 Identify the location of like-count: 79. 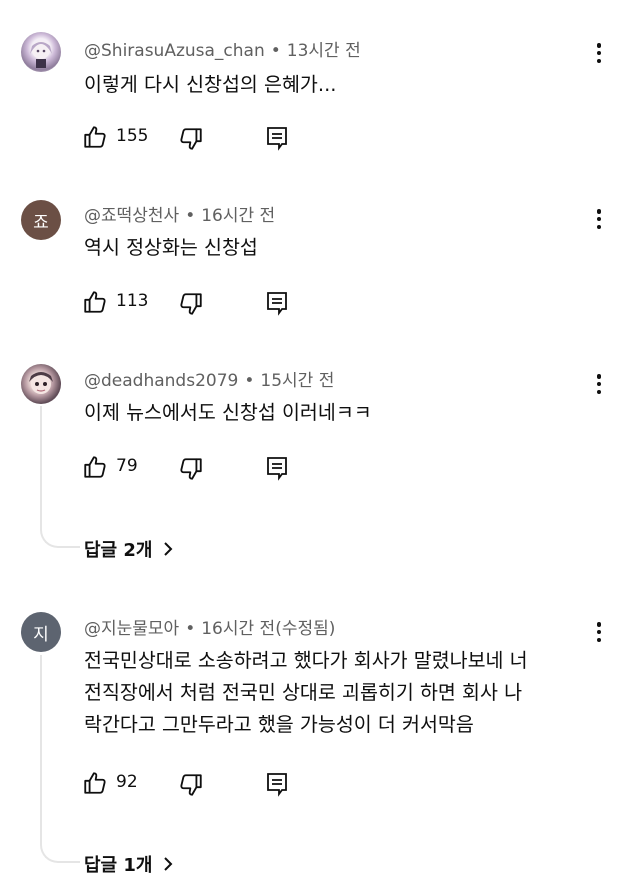
(127, 466).